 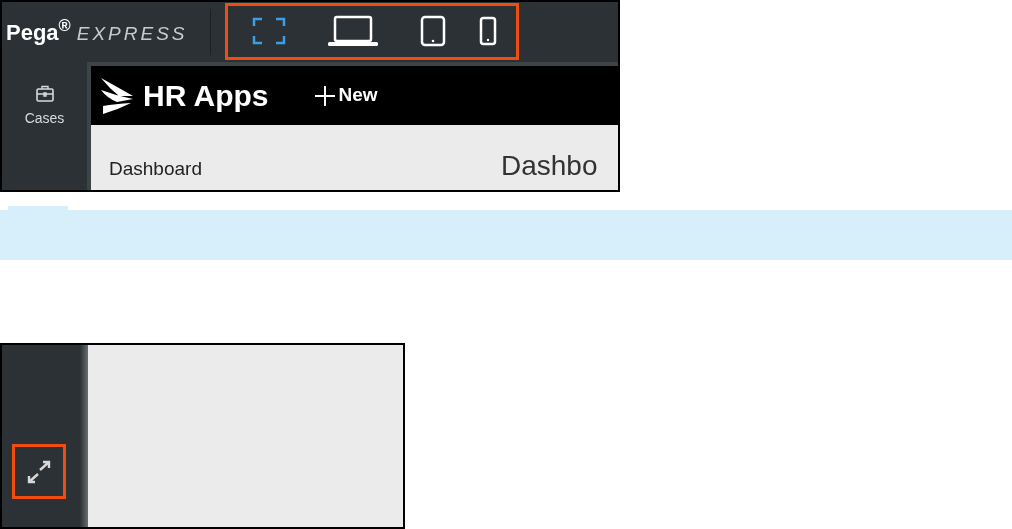 What do you see at coordinates (488, 31) in the screenshot?
I see `phone-icon` at bounding box center [488, 31].